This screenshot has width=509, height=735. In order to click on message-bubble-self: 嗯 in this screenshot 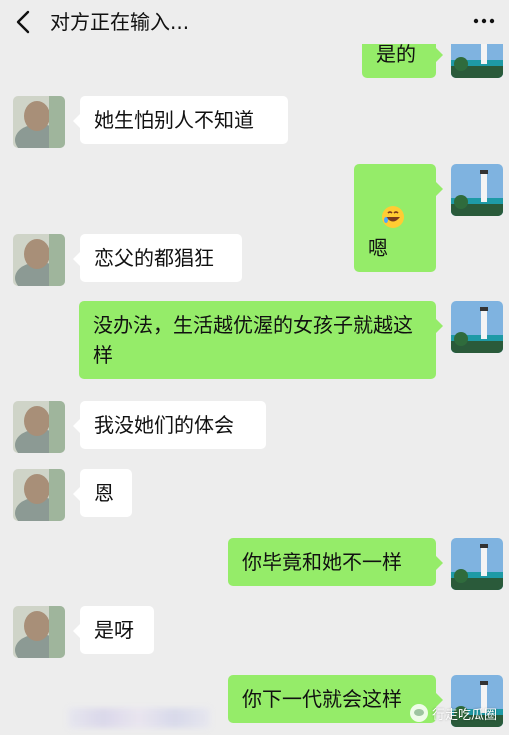, I will do `click(398, 218)`.